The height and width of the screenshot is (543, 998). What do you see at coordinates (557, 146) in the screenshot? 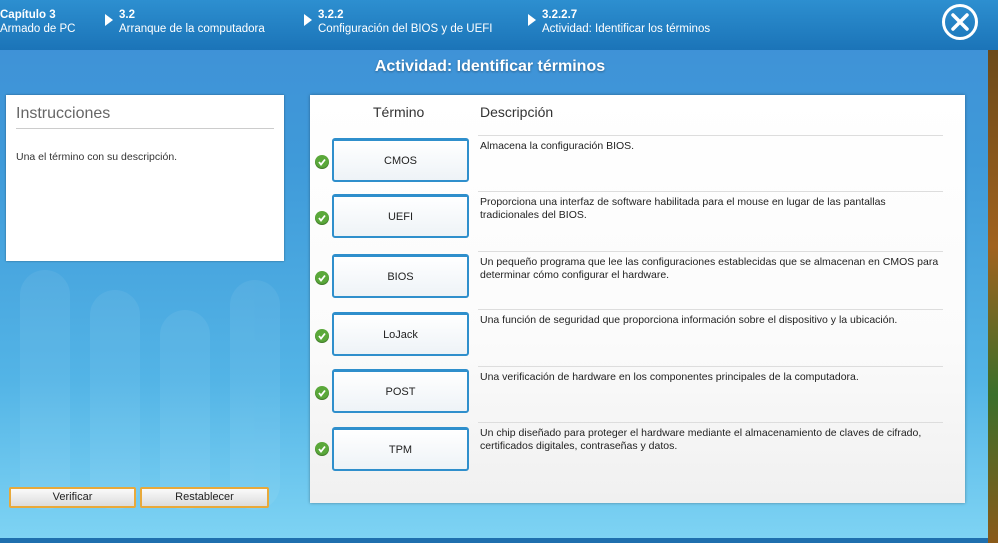
I see `term-description: Almacena la configuración BIOS.` at bounding box center [557, 146].